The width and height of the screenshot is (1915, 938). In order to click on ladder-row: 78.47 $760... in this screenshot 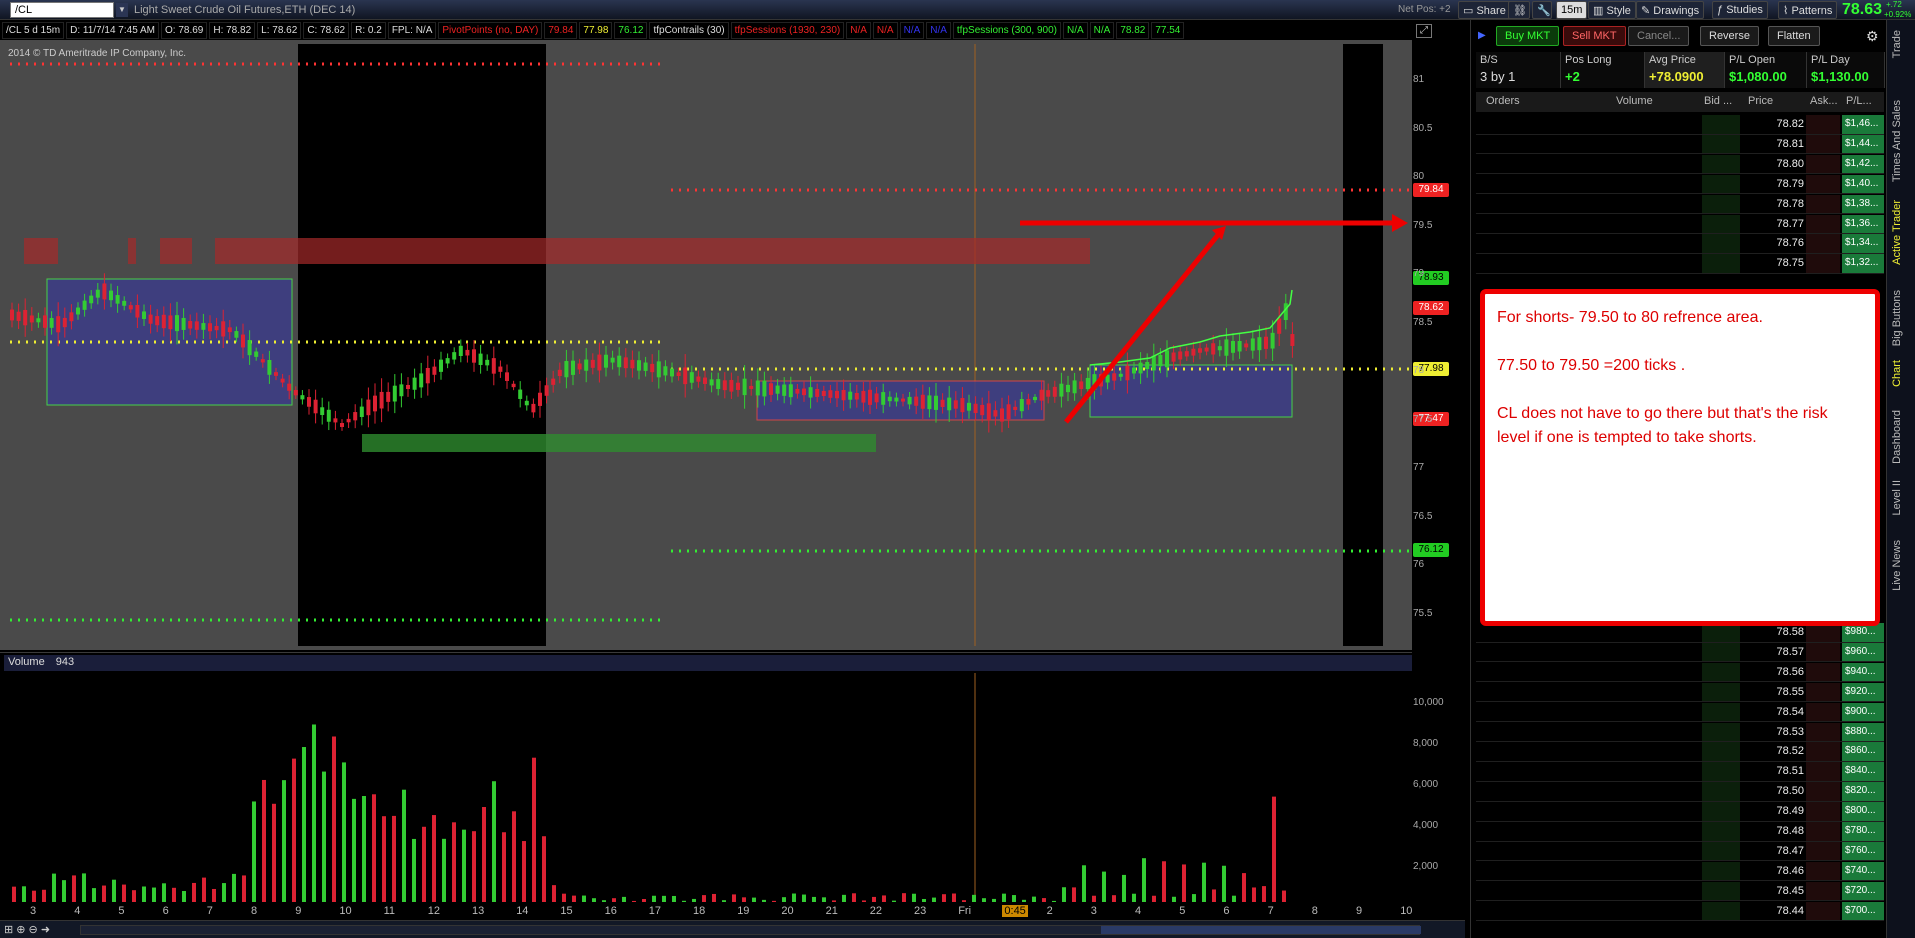, I will do `click(1680, 851)`.